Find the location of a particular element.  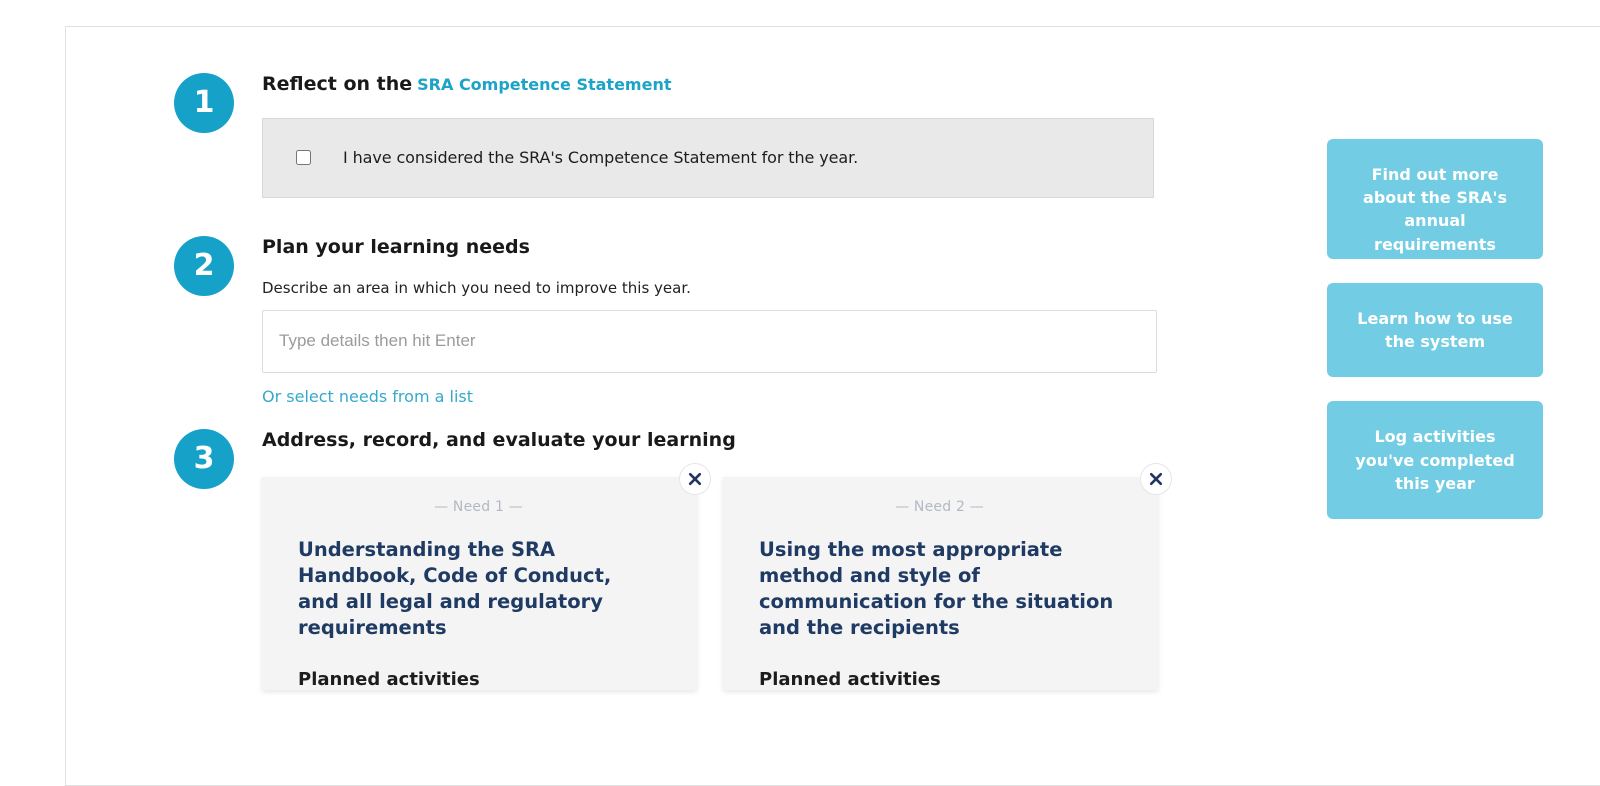

step-2-badge: 2 is located at coordinates (204, 265).